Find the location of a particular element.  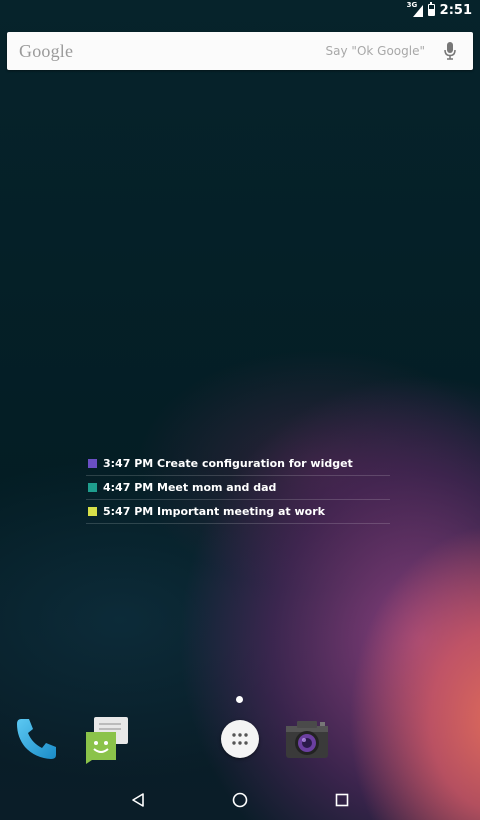

event-label: 4:47 PM Meet mom and dad is located at coordinates (190, 487).